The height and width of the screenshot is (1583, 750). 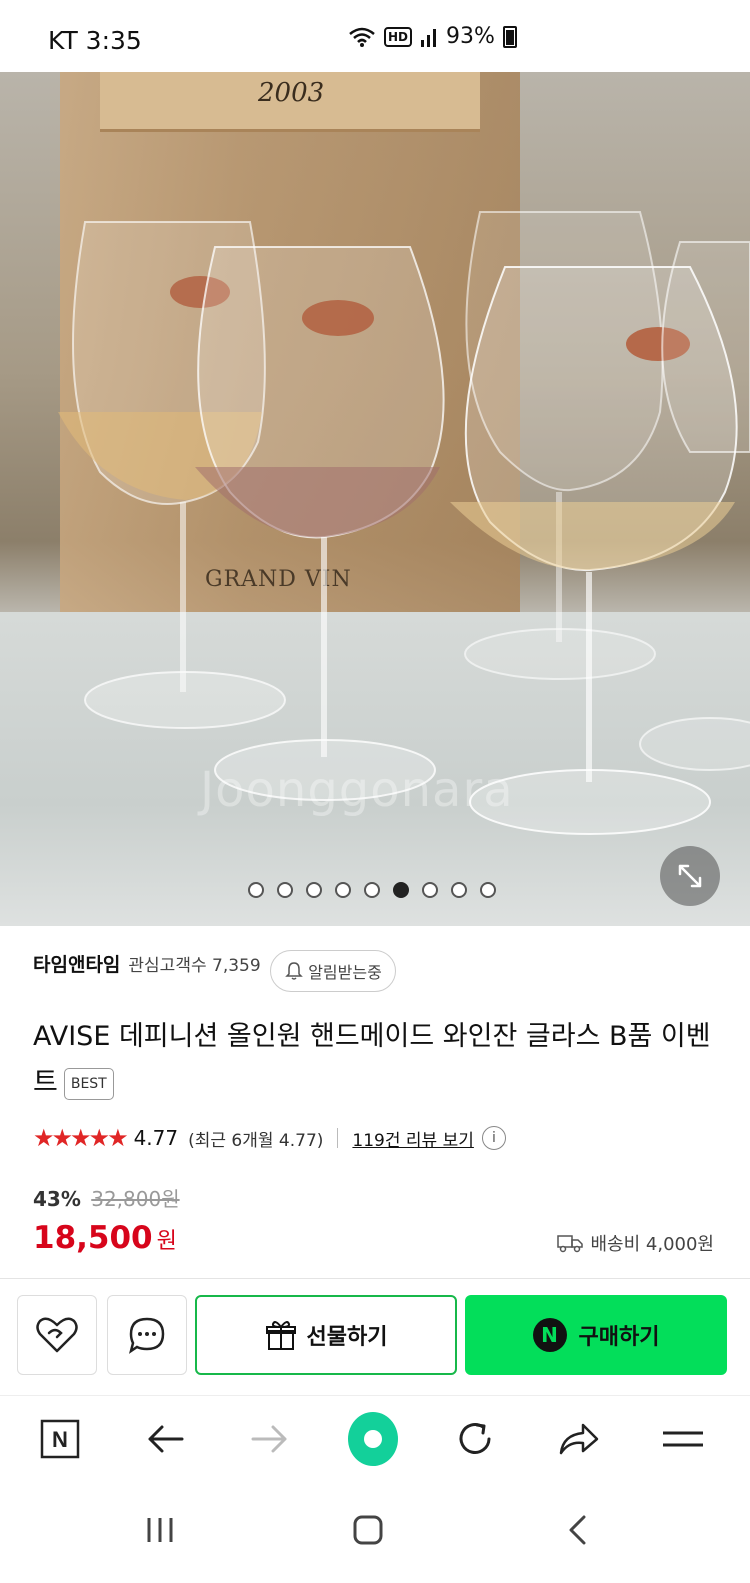 I want to click on back-button, so click(x=165, y=1439).